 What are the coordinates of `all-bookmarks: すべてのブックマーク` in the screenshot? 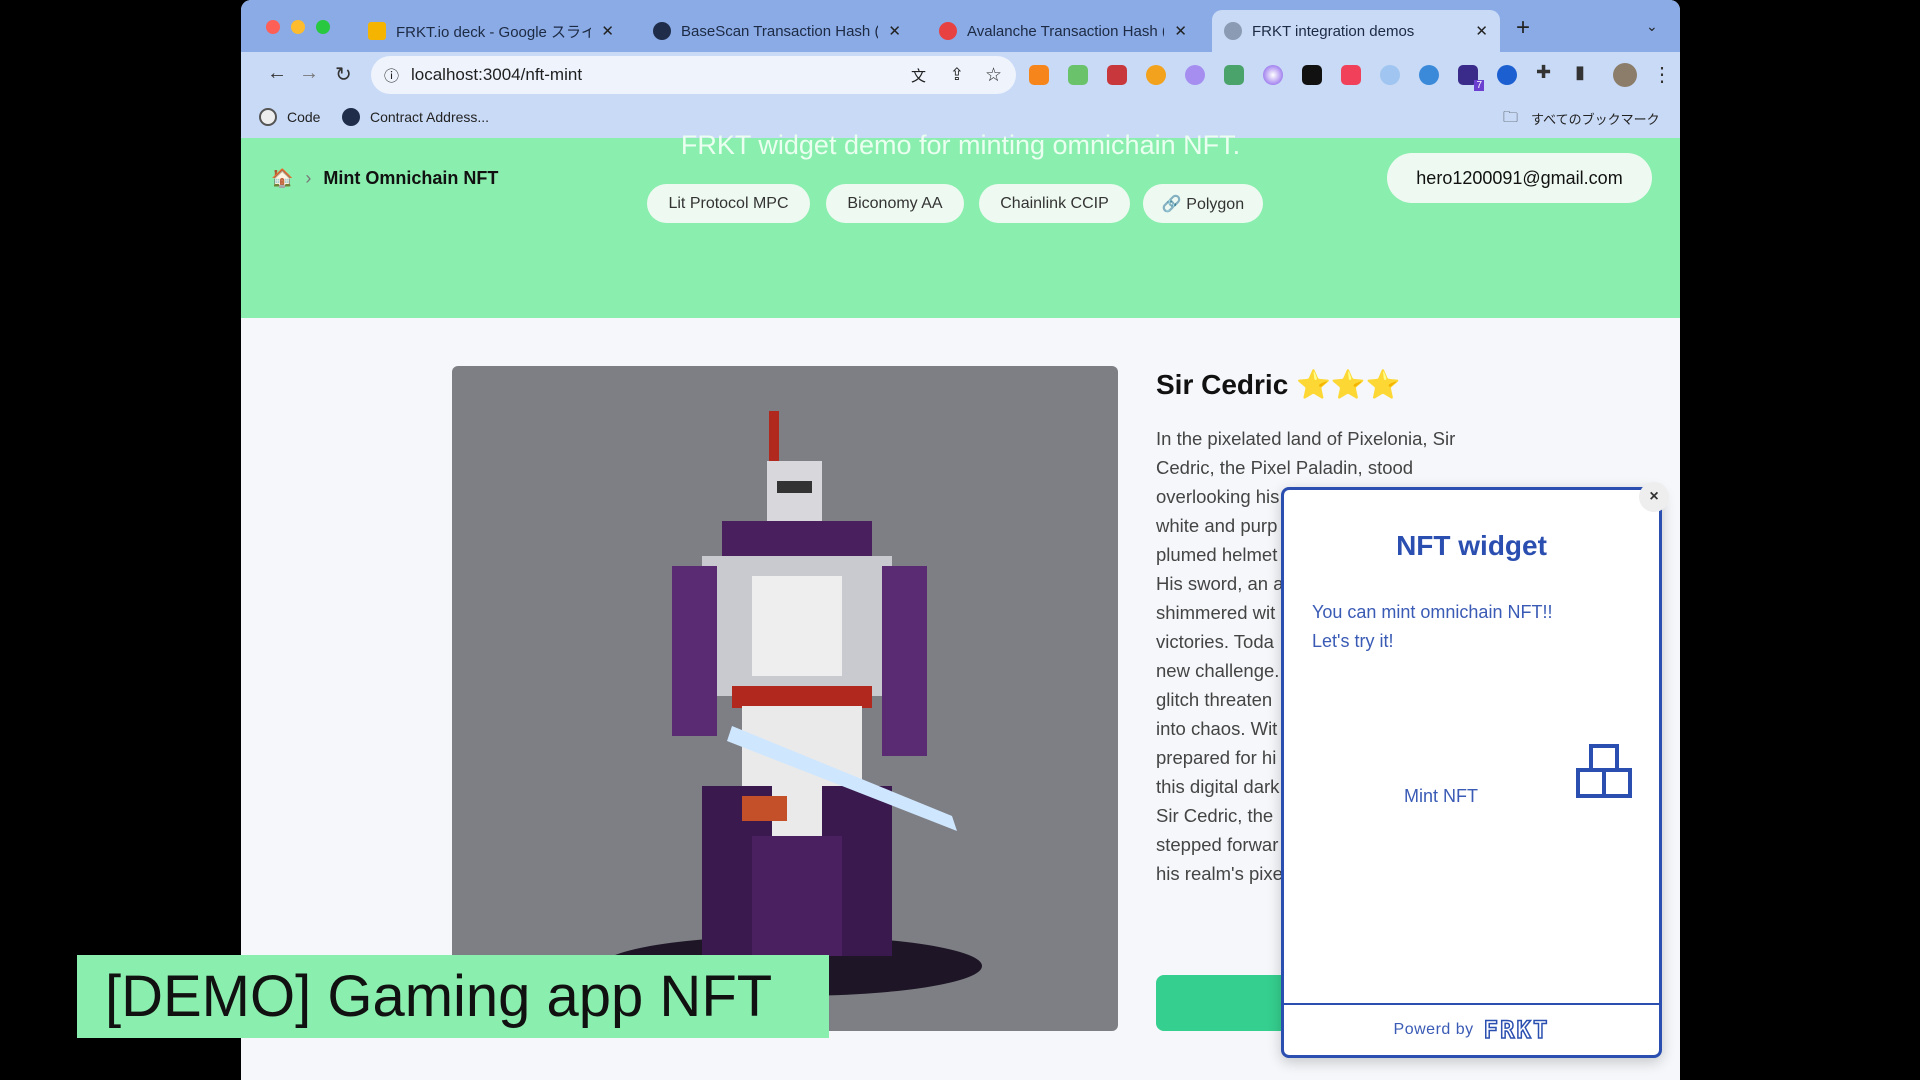 It's located at (1595, 118).